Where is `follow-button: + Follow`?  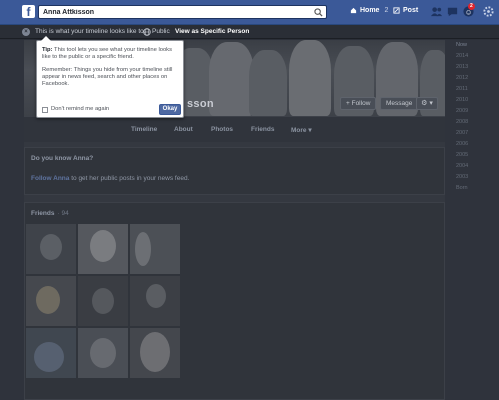
follow-button: + Follow is located at coordinates (358, 103).